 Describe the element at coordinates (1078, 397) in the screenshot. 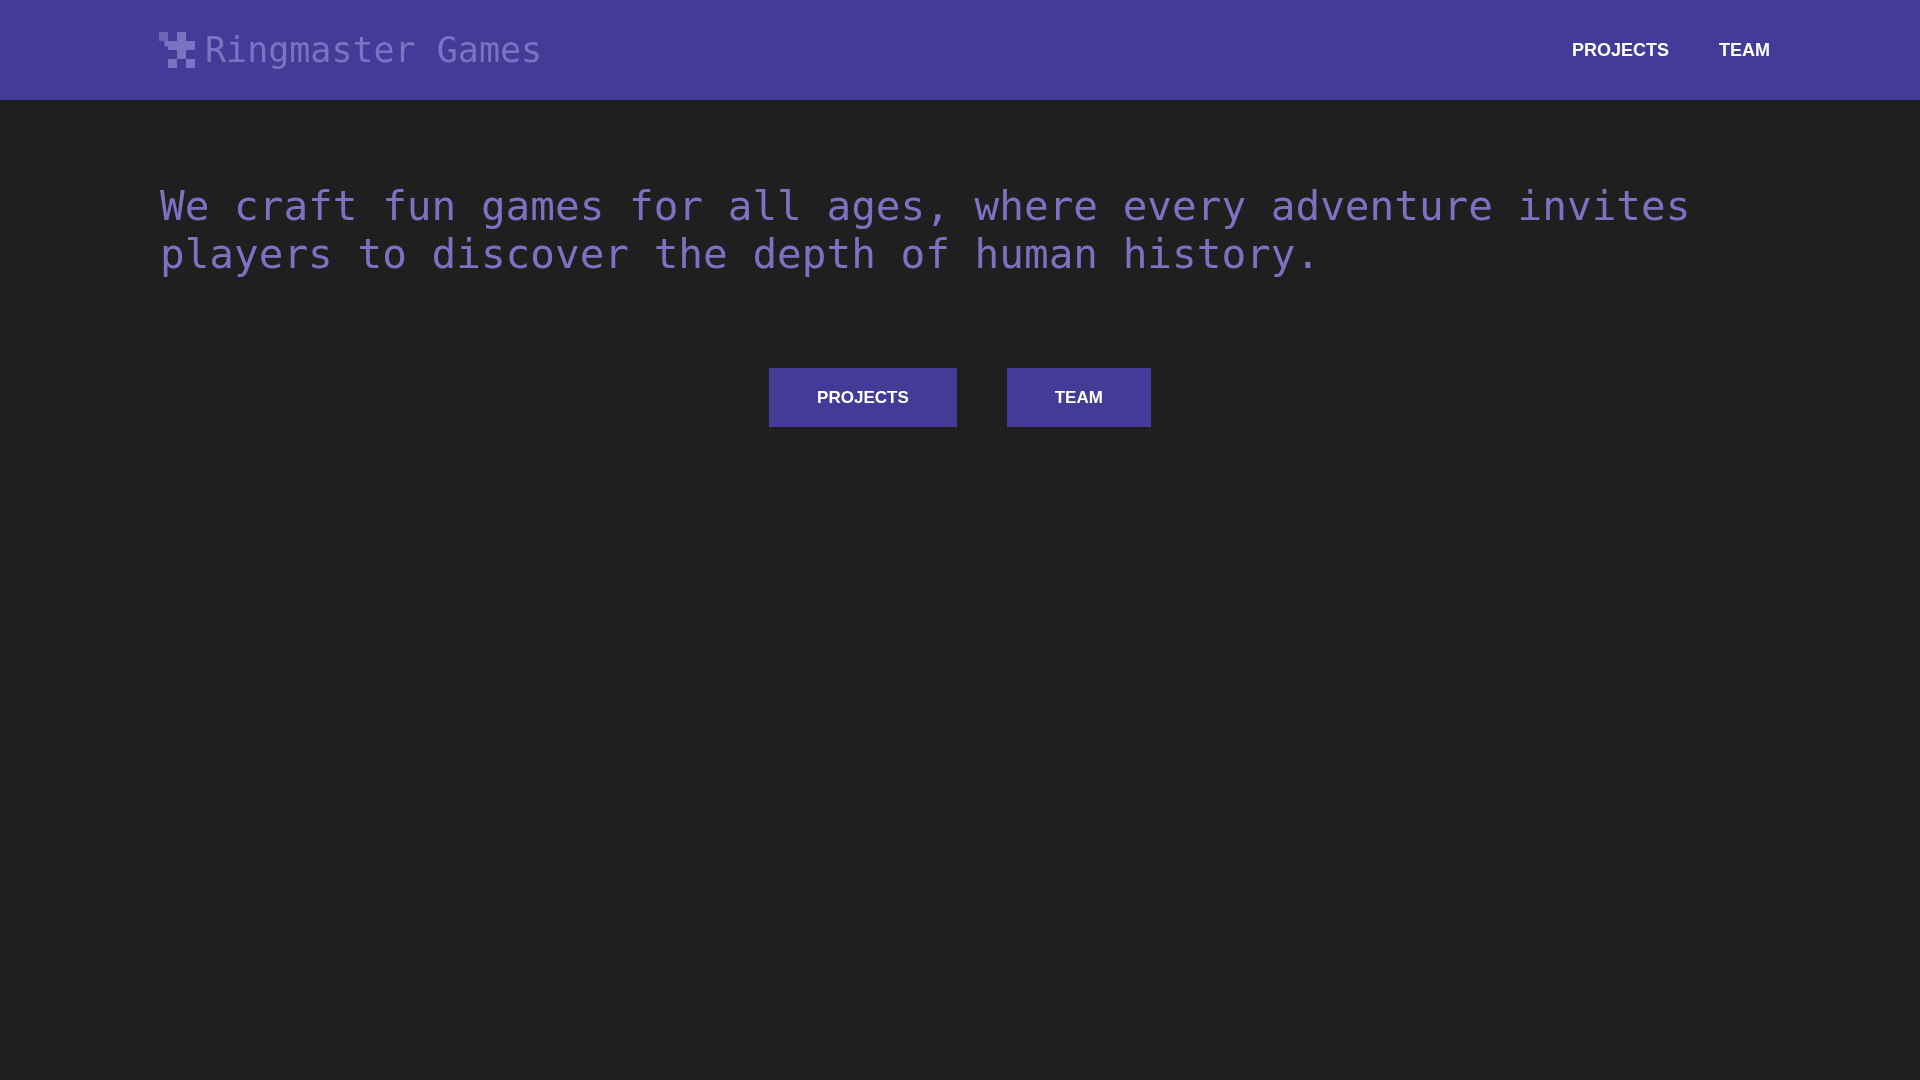

I see `cta-button: TEAM` at that location.